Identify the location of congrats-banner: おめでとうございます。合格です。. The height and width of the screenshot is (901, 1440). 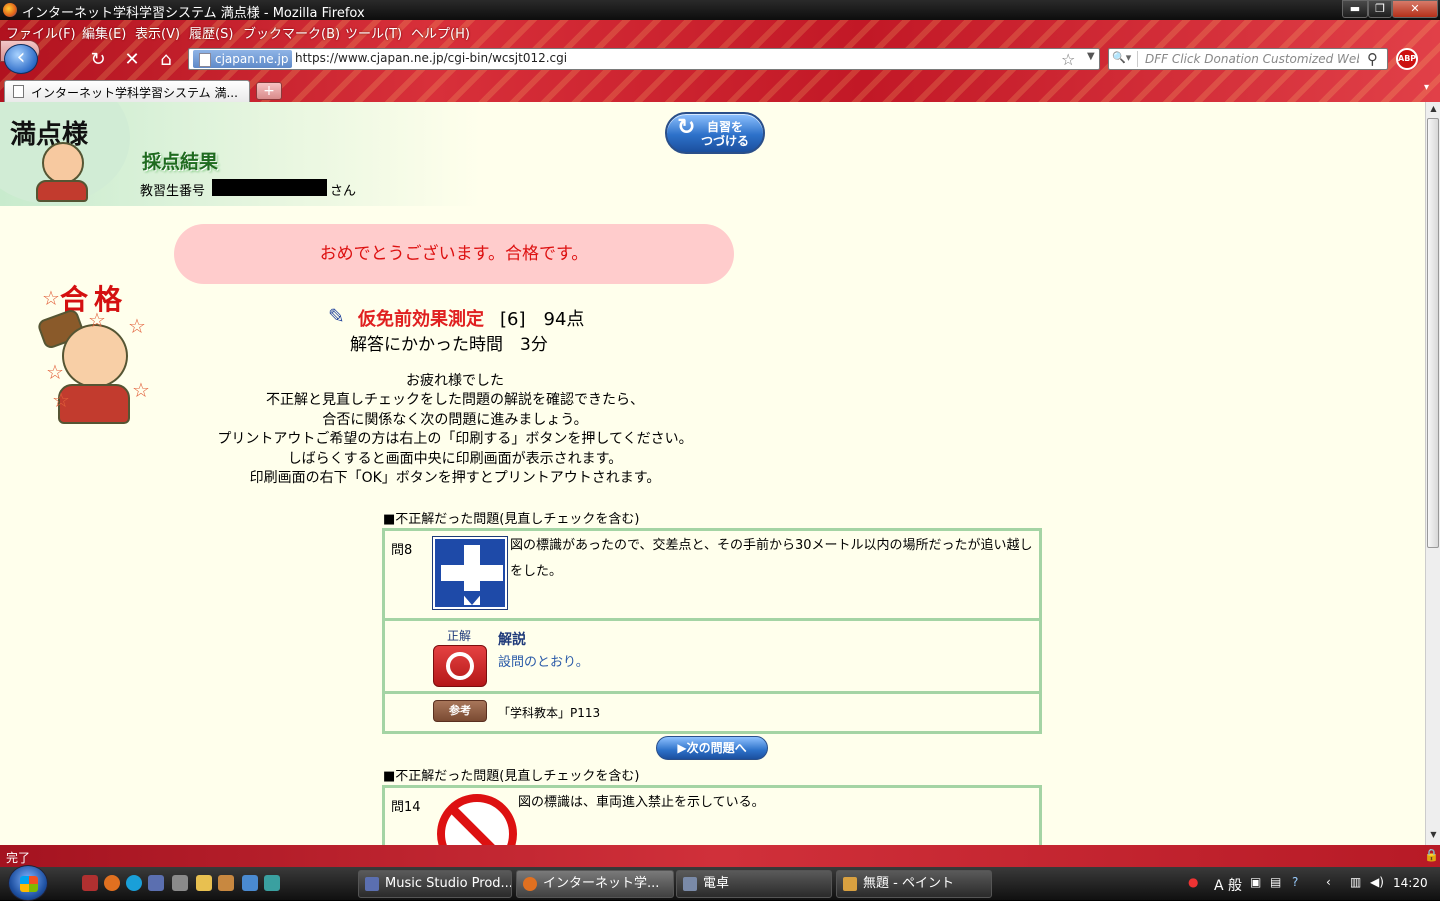
(454, 254).